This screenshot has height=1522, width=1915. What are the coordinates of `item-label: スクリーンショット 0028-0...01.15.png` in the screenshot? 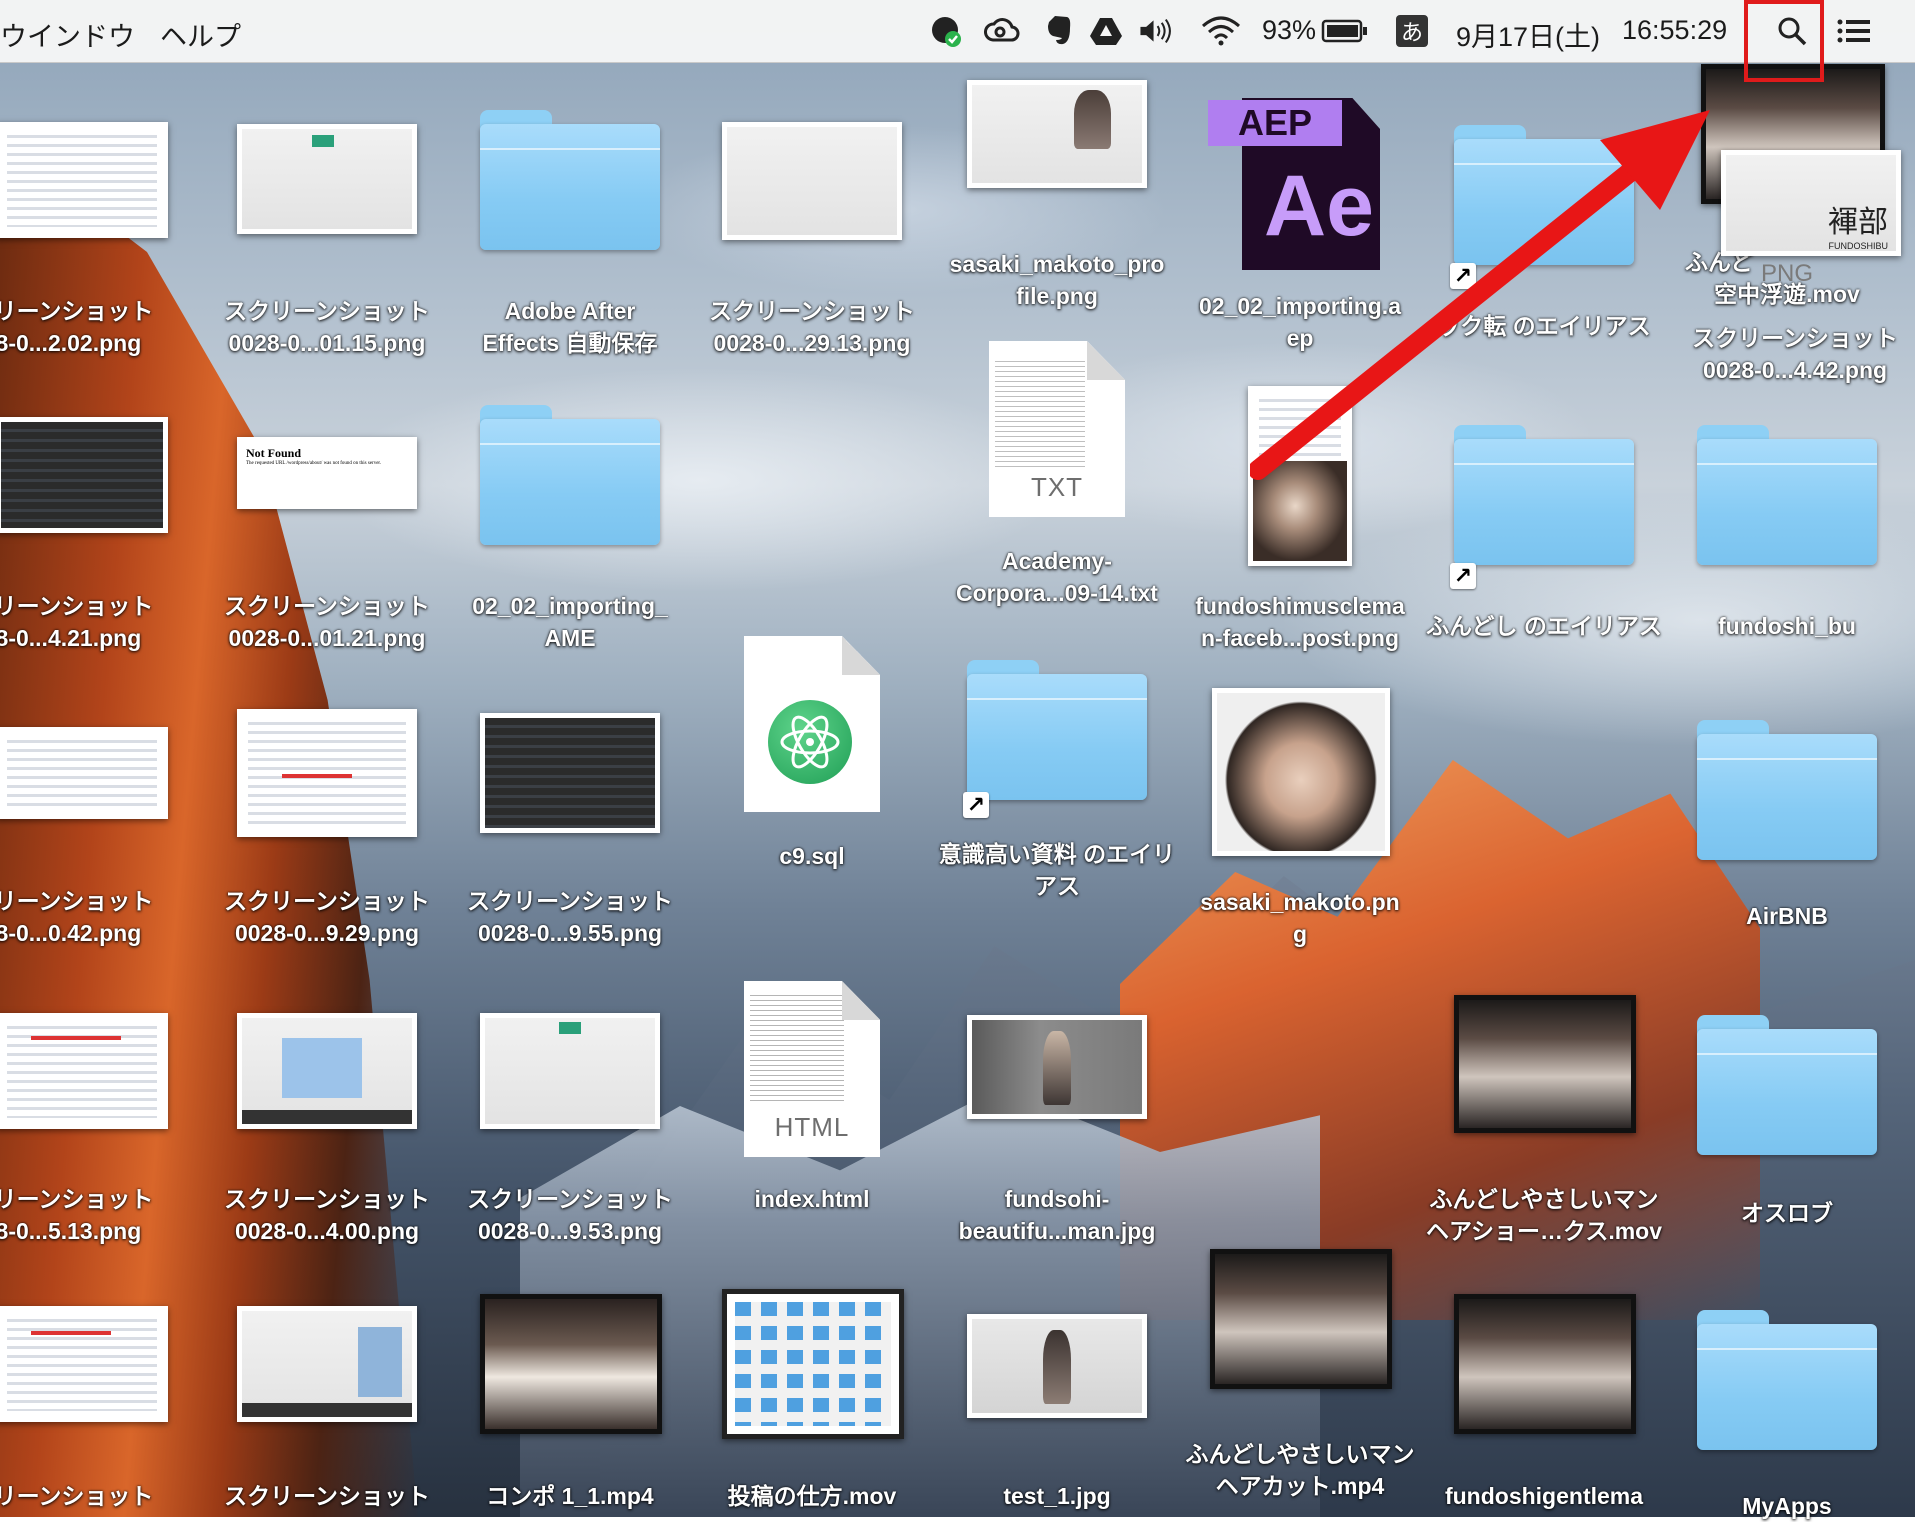 It's located at (327, 327).